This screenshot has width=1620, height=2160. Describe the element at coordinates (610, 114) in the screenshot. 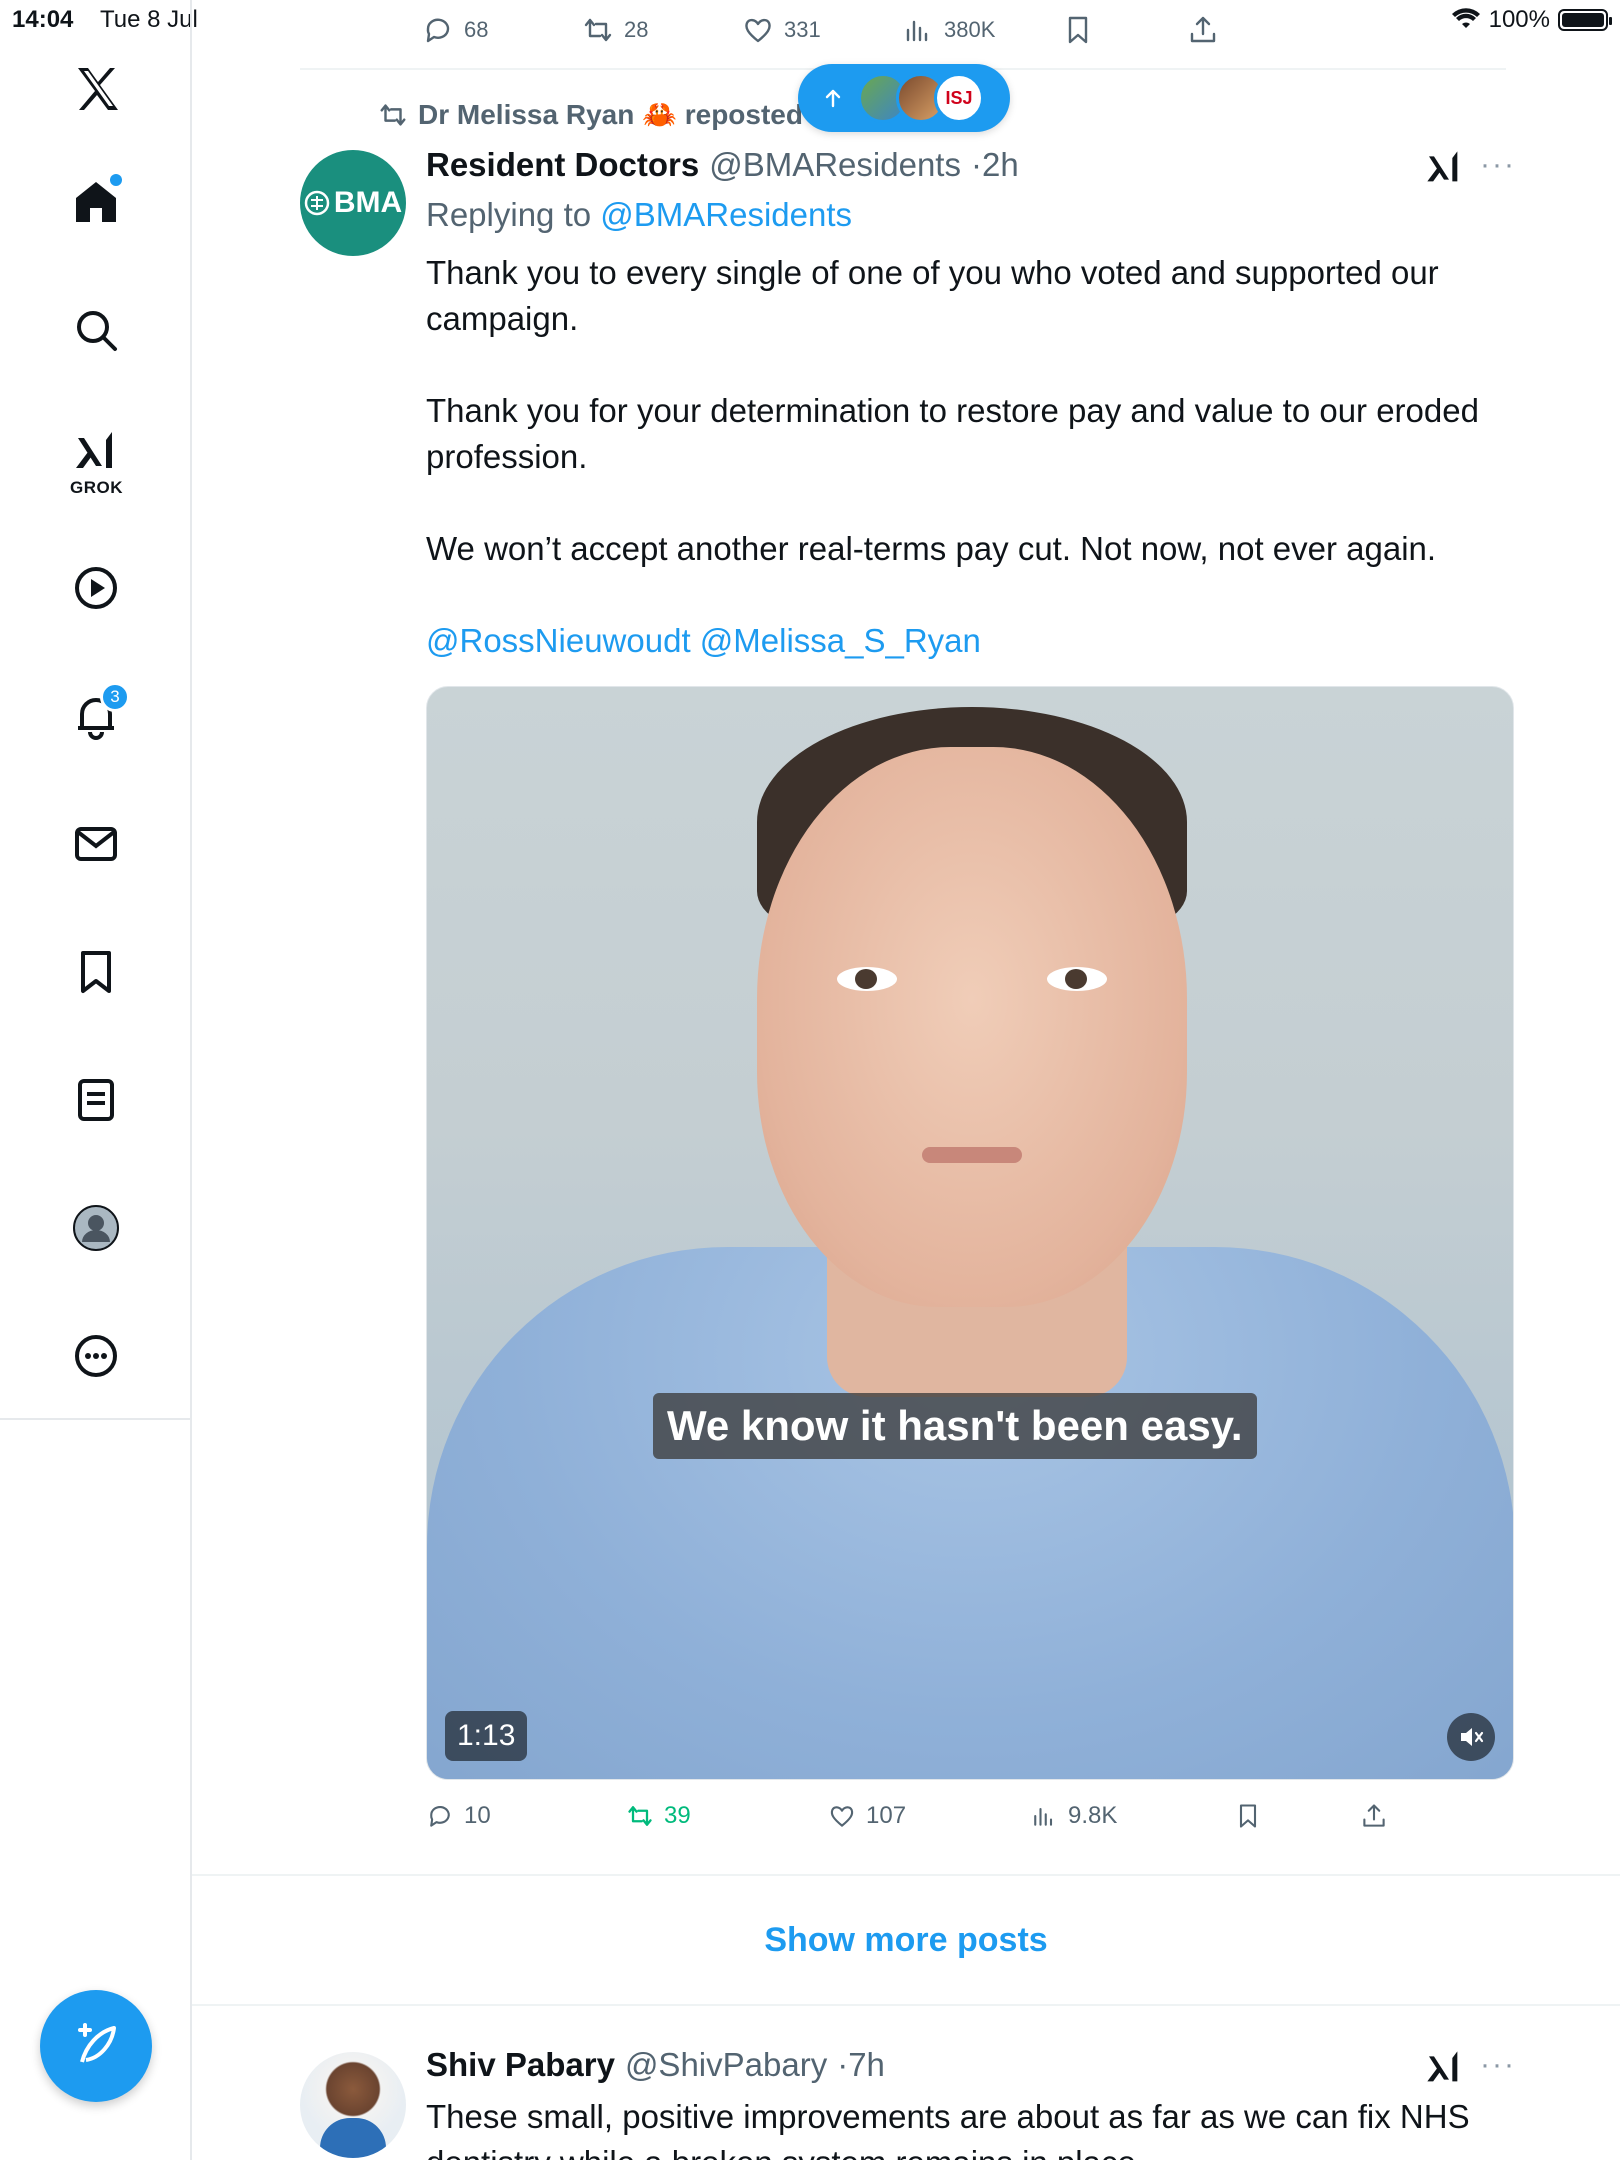

I see `repost-by-label: Dr Melissa Ryan 🦀 reposted` at that location.